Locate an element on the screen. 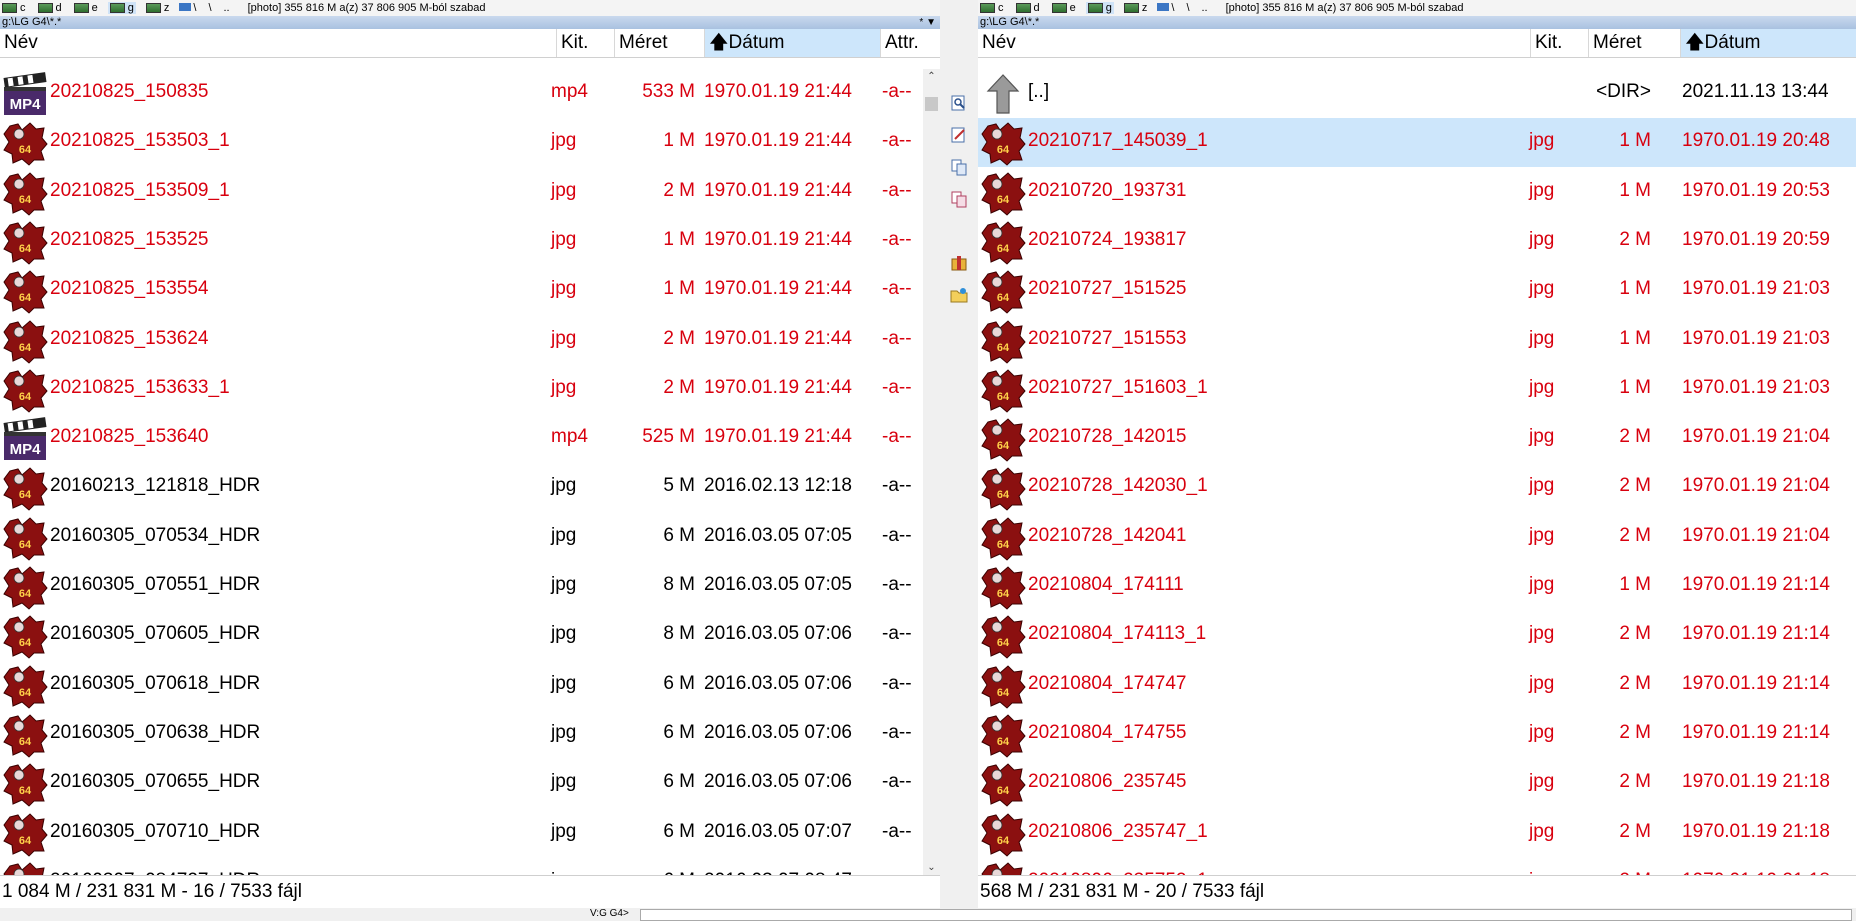  history-buttons: * ▼ is located at coordinates (927, 22).